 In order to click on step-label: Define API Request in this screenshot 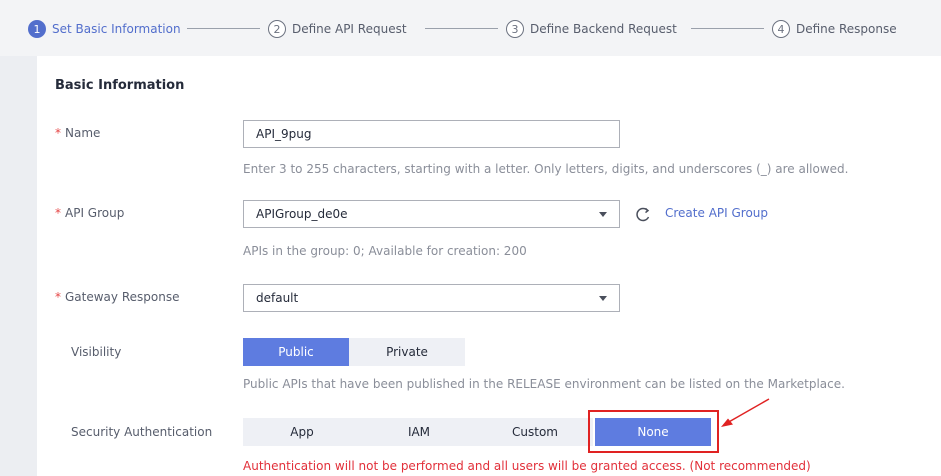, I will do `click(349, 29)`.